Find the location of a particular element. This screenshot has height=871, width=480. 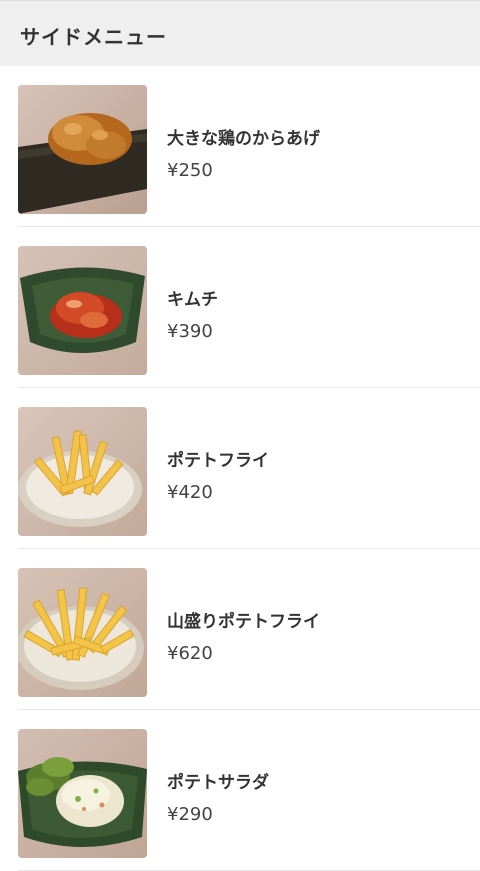

item-price: ¥390 is located at coordinates (190, 331).